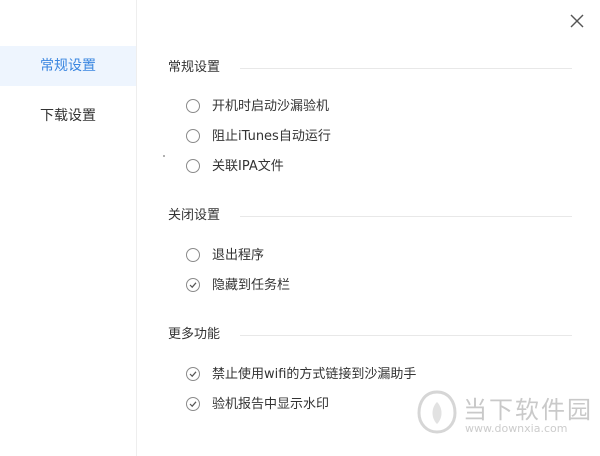  What do you see at coordinates (194, 334) in the screenshot?
I see `section-title: 更多功能` at bounding box center [194, 334].